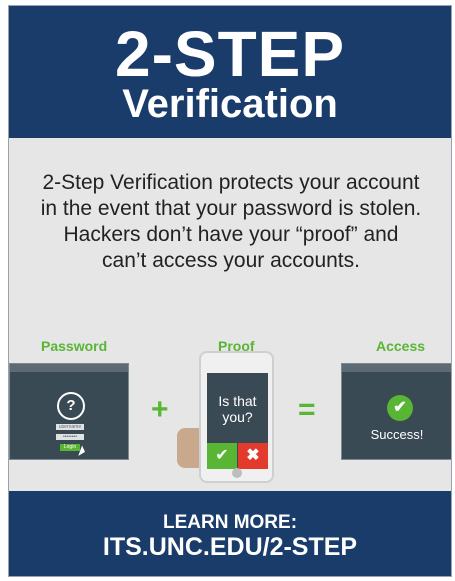 The height and width of the screenshot is (581, 455). I want to click on password-label: Password, so click(74, 346).